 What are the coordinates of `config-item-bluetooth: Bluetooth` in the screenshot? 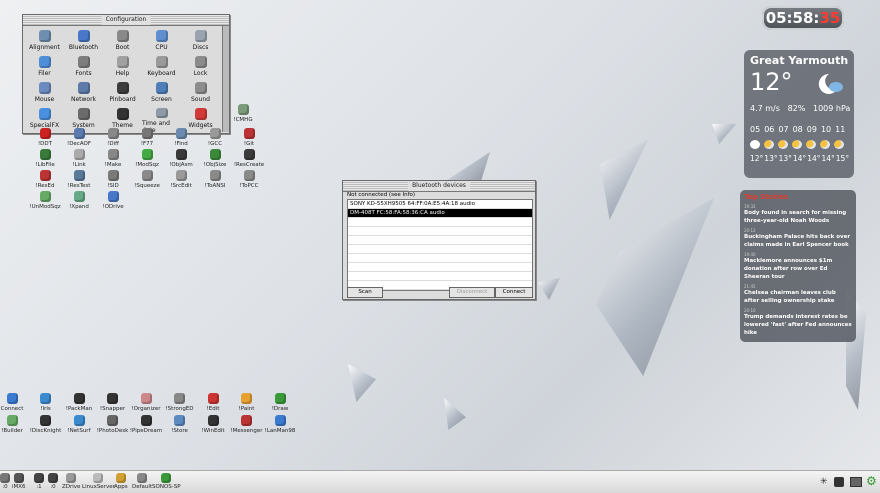 It's located at (83, 43).